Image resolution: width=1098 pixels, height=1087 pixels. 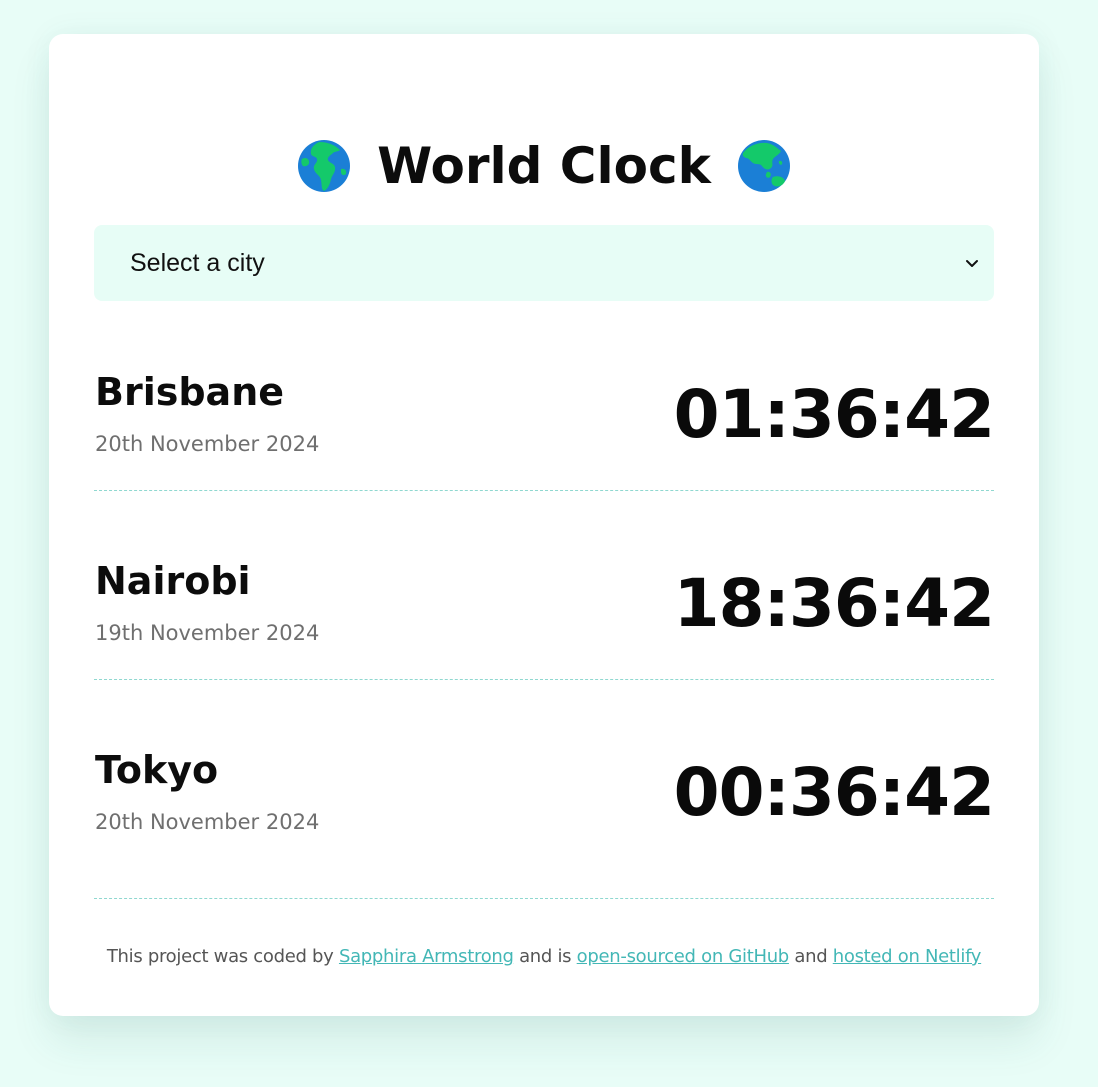 What do you see at coordinates (544, 430) in the screenshot?
I see `city-row-brisbane: Brisbane 20th November 2024 01:36:42` at bounding box center [544, 430].